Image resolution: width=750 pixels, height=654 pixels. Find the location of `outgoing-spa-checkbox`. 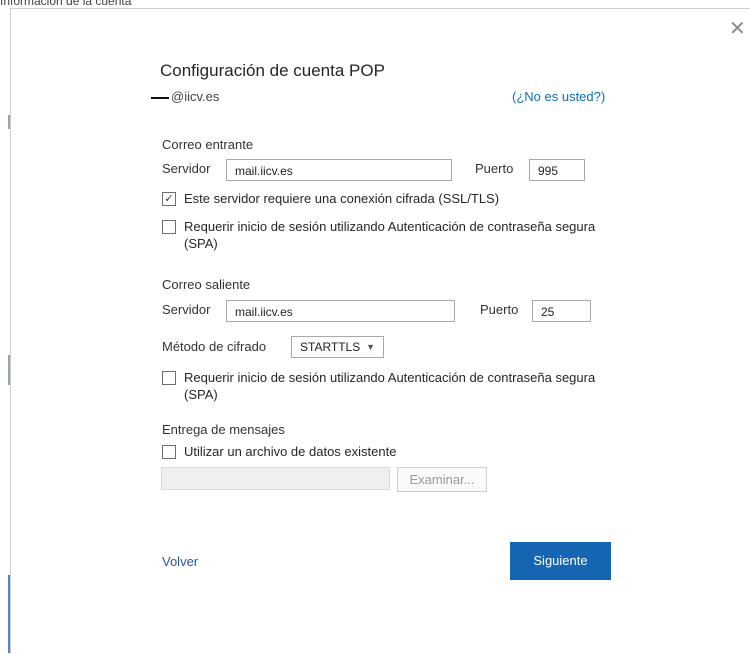

outgoing-spa-checkbox is located at coordinates (169, 378).